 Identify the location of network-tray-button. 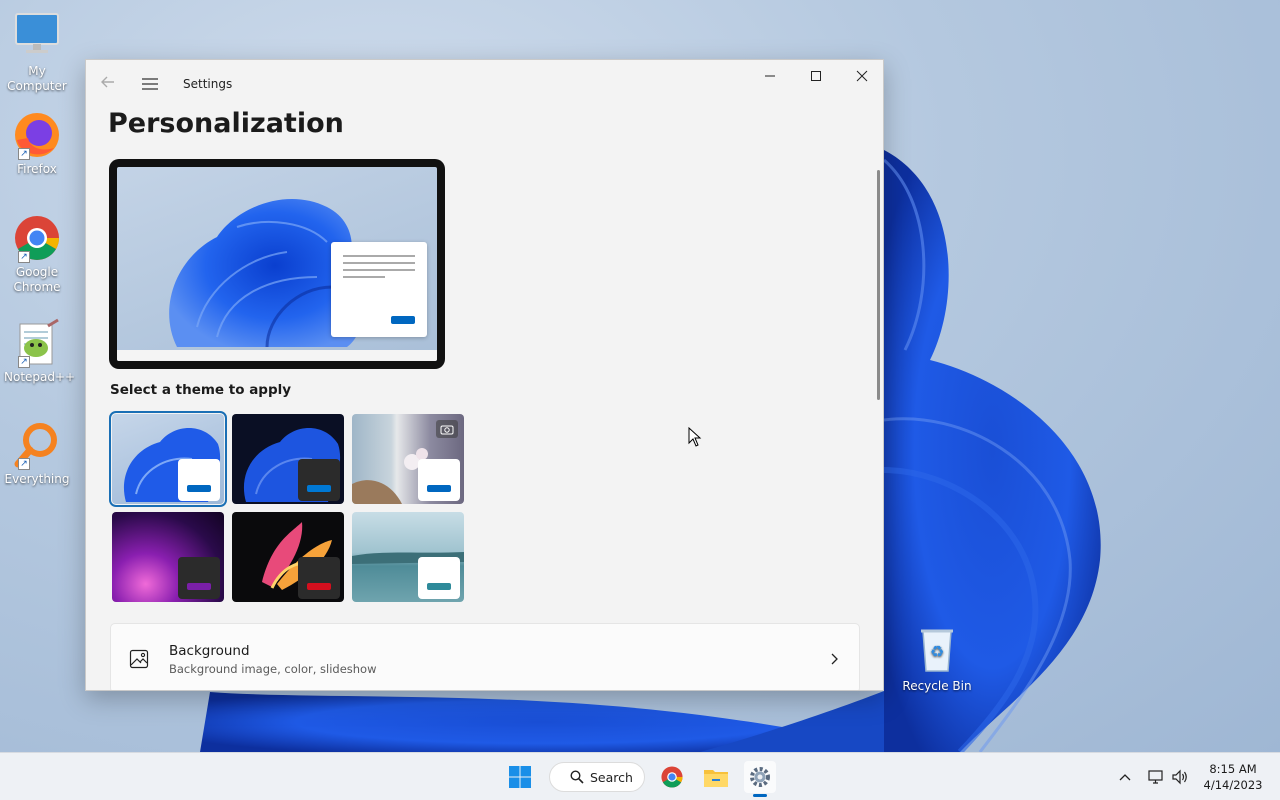
(1156, 777).